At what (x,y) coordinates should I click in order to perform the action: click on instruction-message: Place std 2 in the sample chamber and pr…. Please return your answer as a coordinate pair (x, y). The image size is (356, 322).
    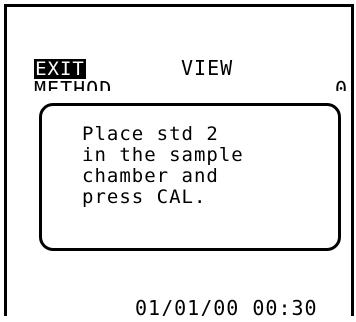
    Looking at the image, I should click on (163, 166).